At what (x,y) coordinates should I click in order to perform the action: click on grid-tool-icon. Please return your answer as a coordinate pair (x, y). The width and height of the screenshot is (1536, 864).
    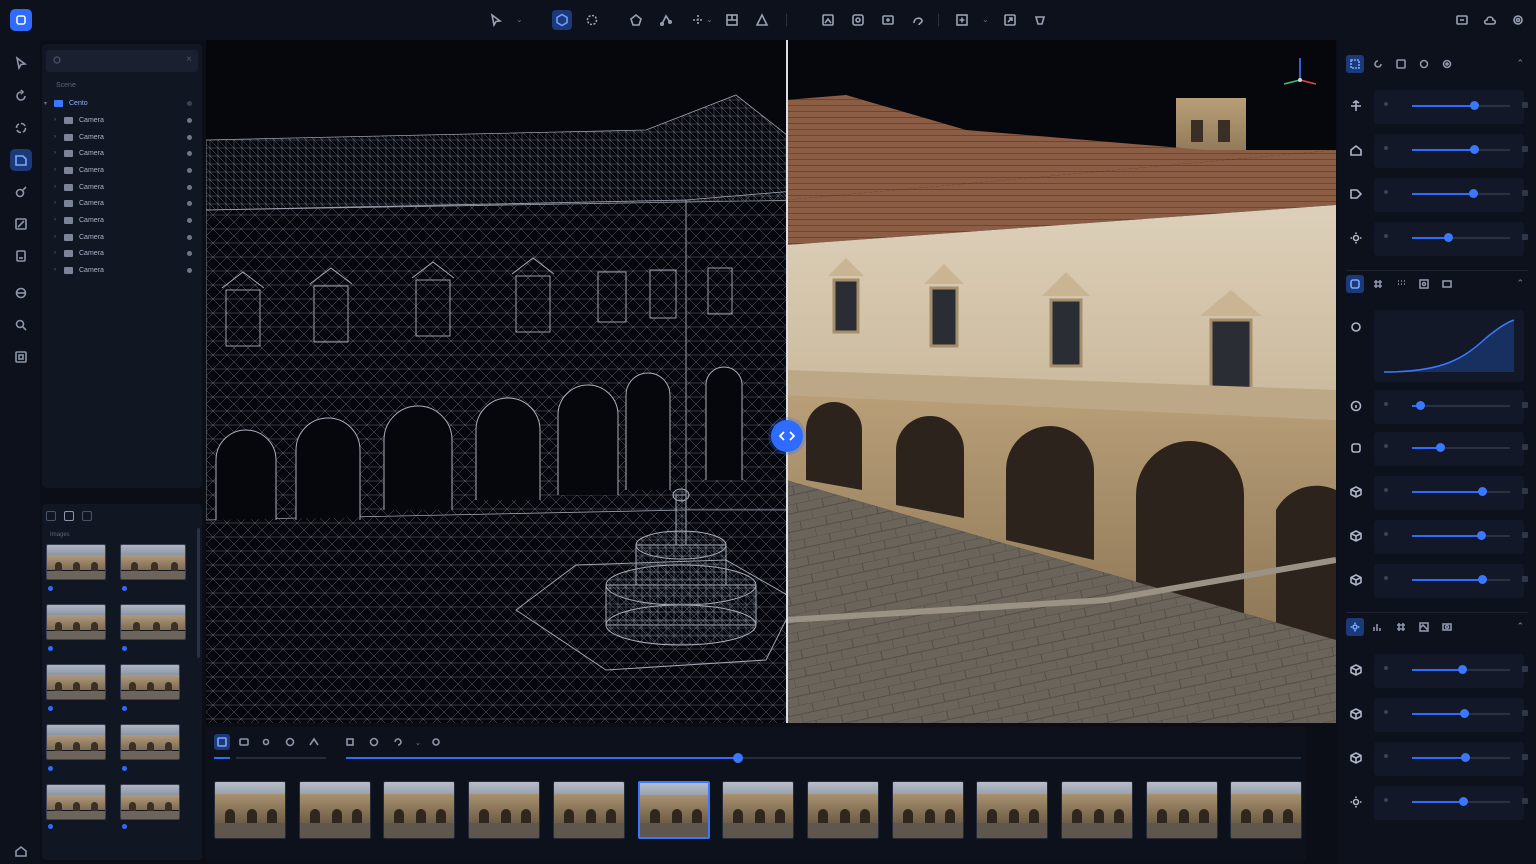
    Looking at the image, I should click on (732, 20).